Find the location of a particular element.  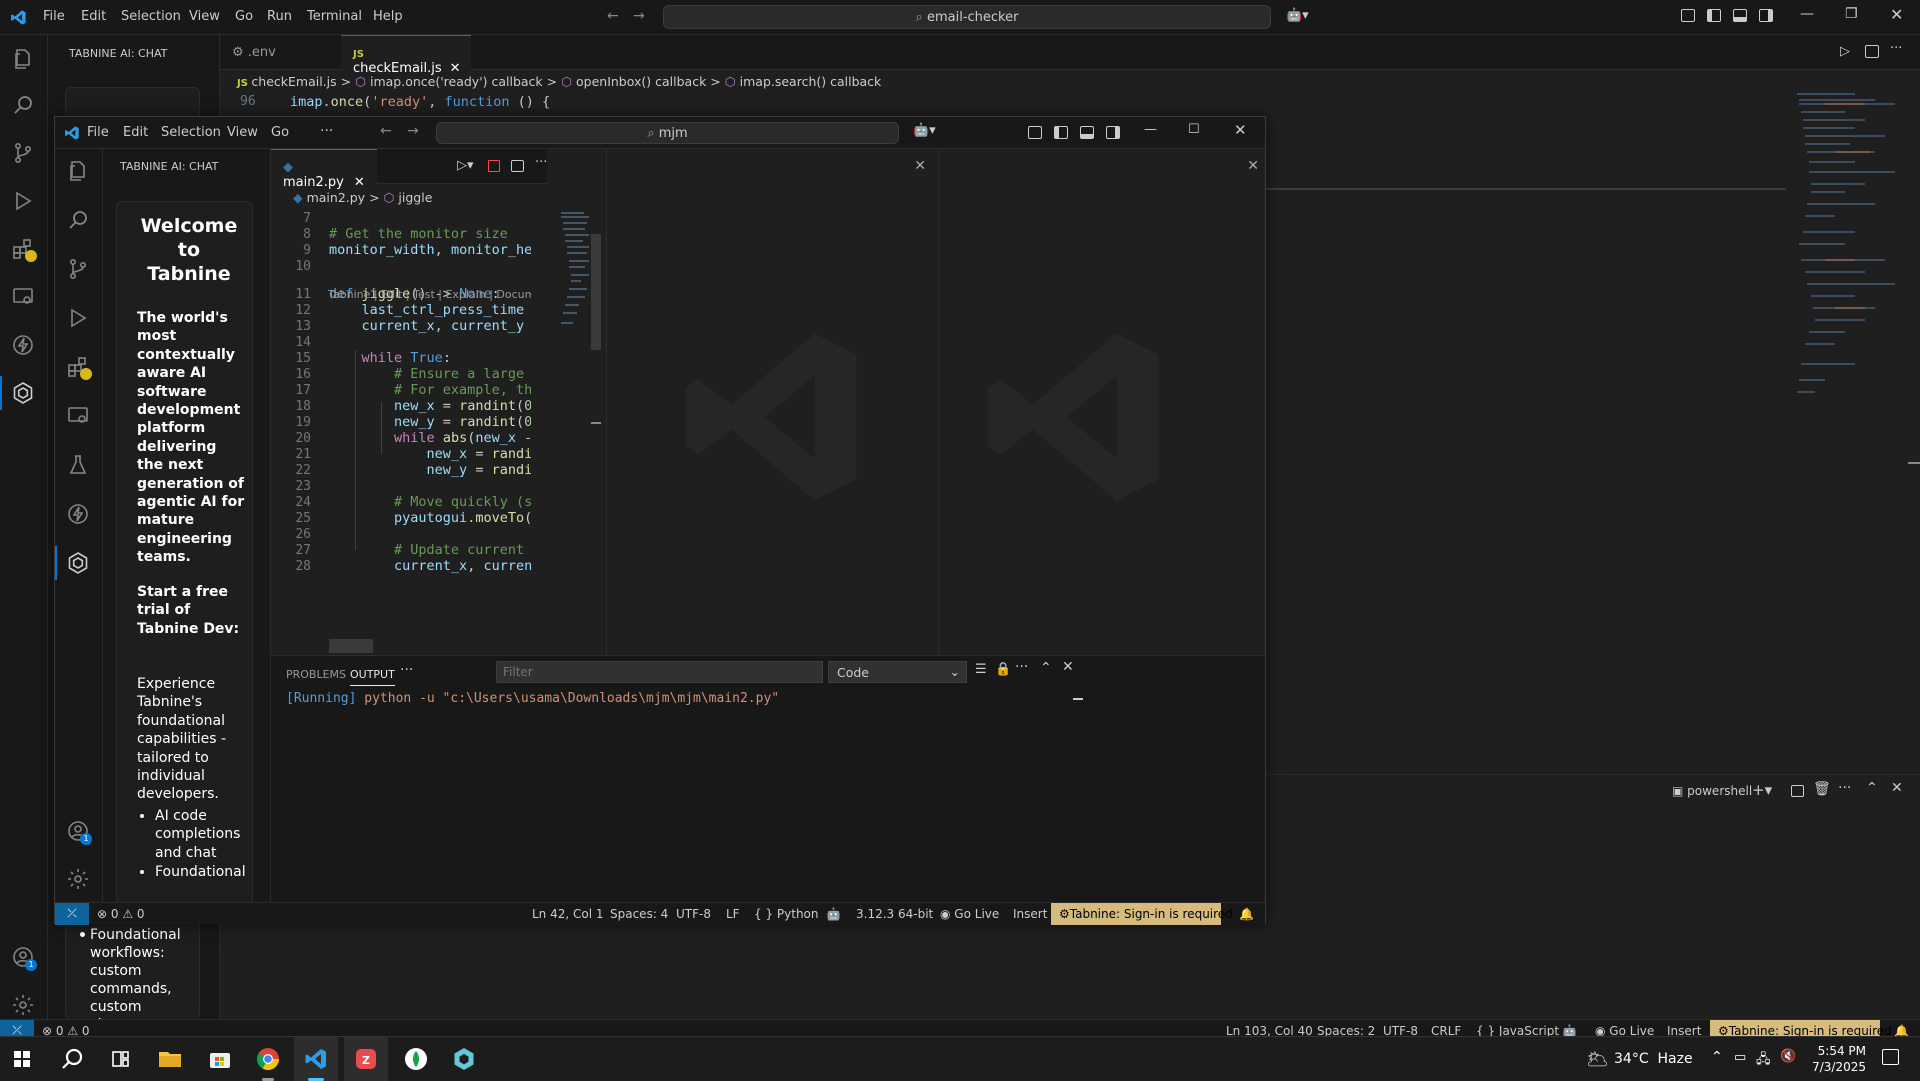

tray-chevron-up-icon: ⌃ is located at coordinates (1717, 1057).